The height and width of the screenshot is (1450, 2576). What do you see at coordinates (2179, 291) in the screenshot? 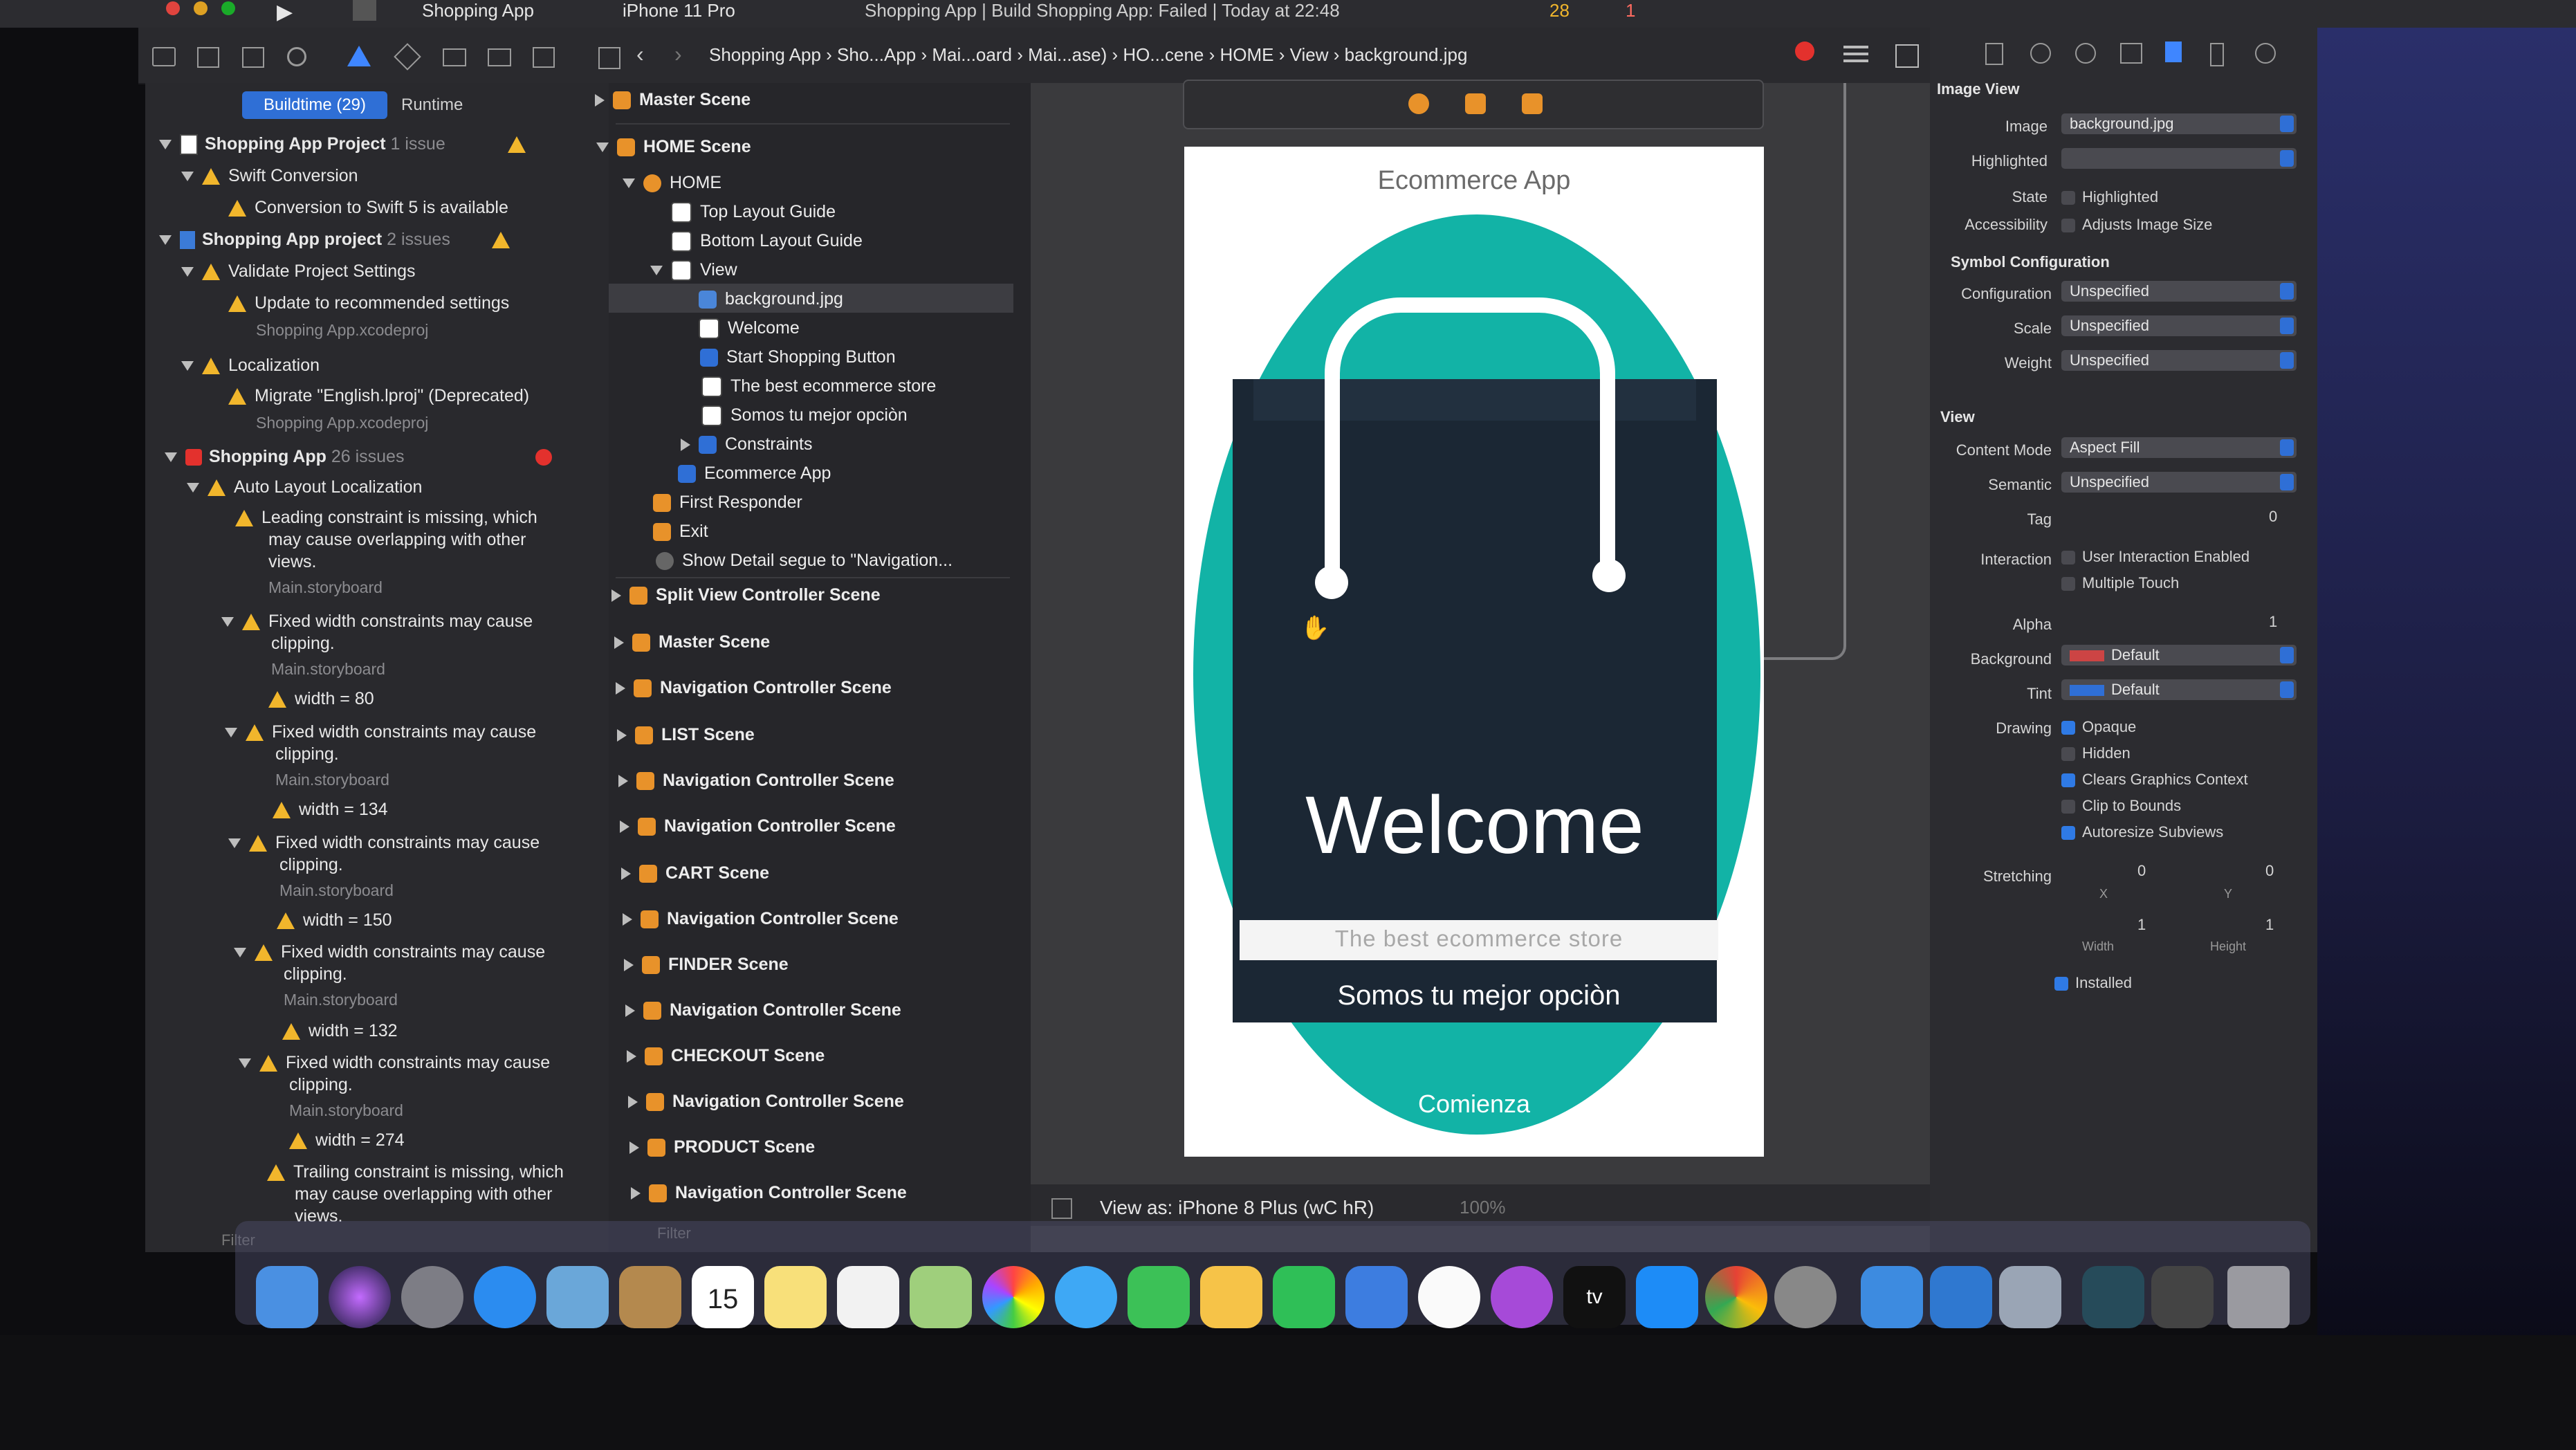
I see `configuration-select: Unspecified` at bounding box center [2179, 291].